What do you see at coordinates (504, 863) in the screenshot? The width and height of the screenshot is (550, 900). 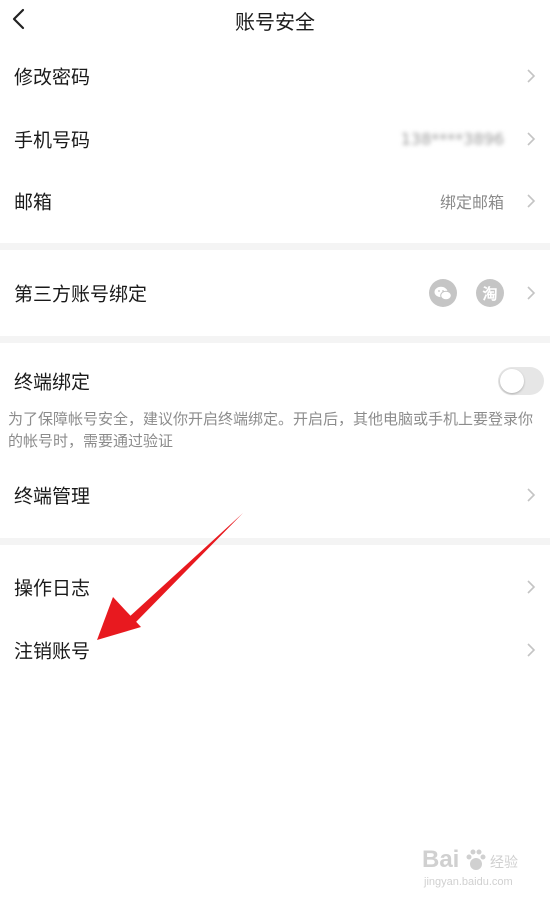 I see `watermark-text: 经验` at bounding box center [504, 863].